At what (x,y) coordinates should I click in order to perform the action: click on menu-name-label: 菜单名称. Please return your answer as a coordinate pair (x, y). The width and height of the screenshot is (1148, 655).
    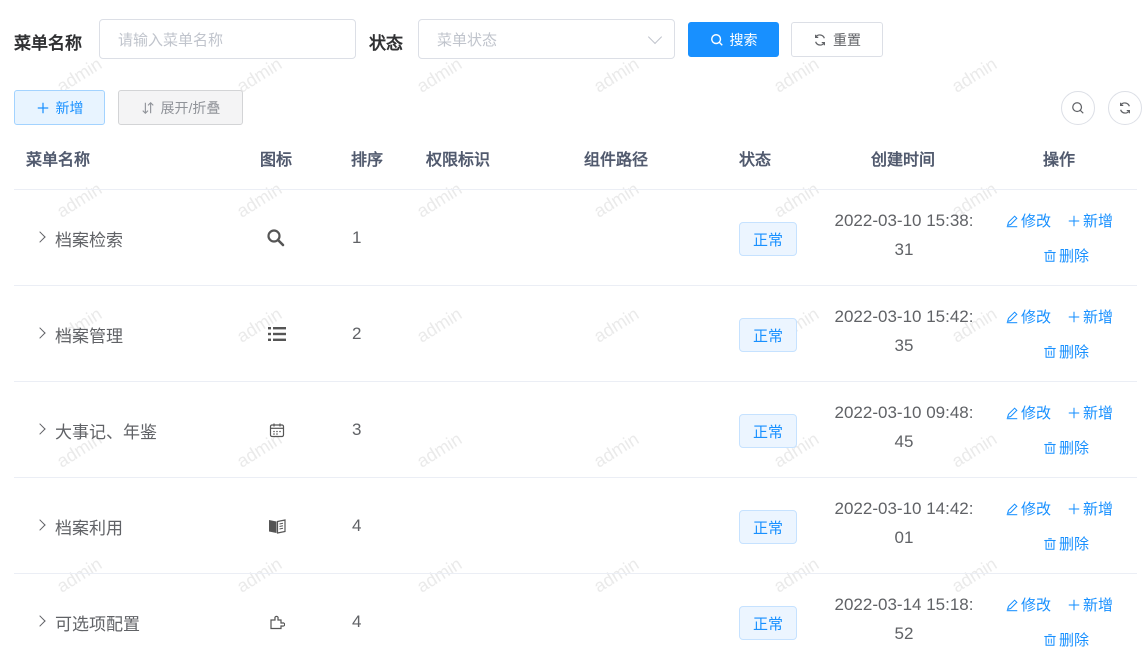
    Looking at the image, I should click on (48, 43).